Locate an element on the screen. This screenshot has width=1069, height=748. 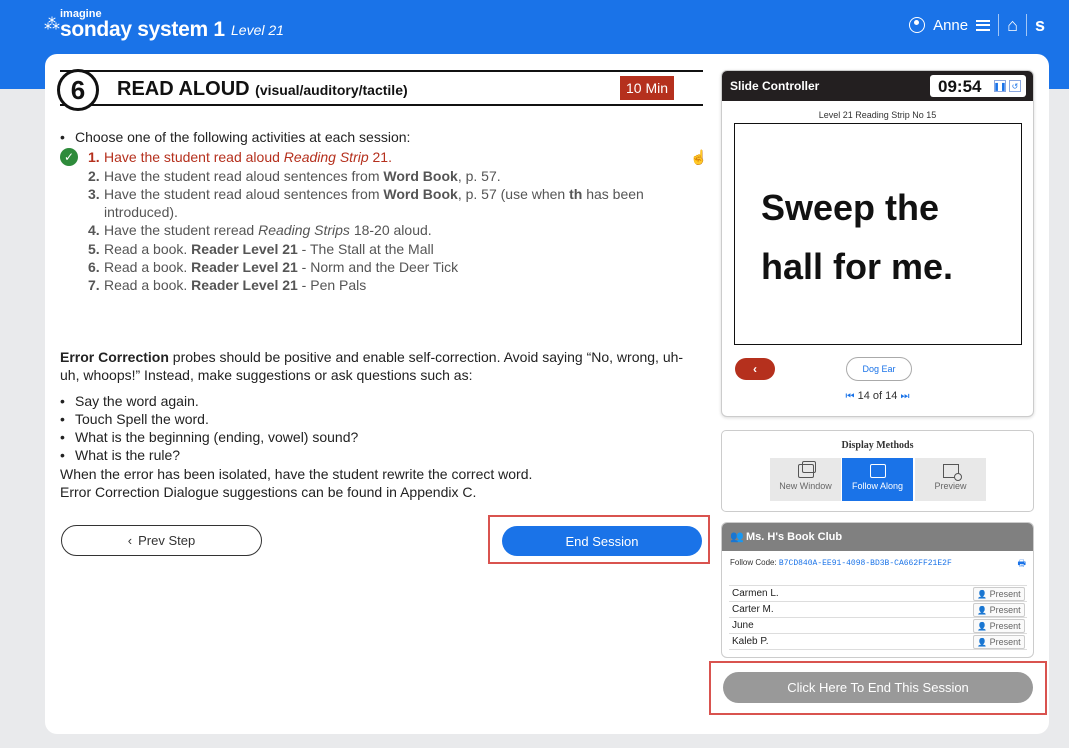
new-window-icon is located at coordinates (806, 469).